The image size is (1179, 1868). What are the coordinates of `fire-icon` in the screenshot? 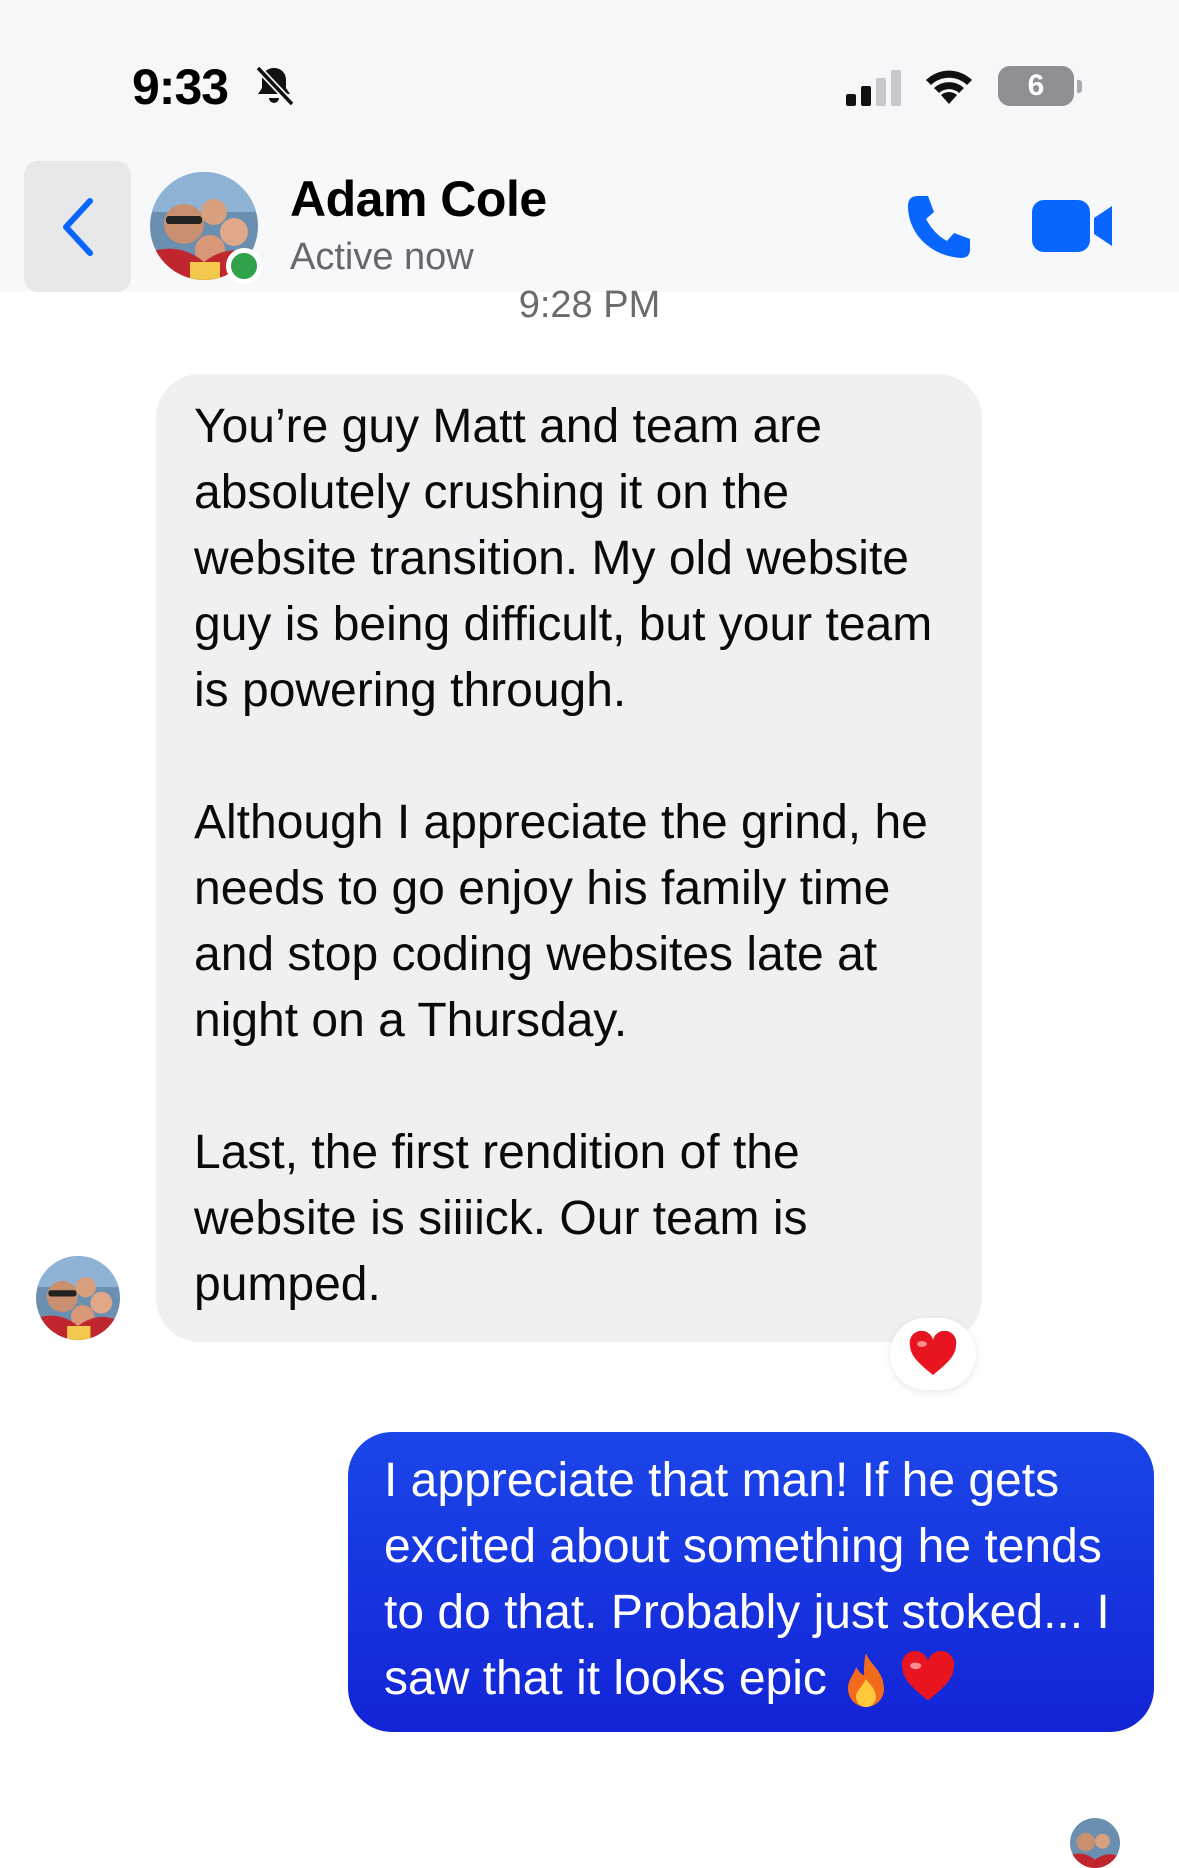 It's located at (866, 1680).